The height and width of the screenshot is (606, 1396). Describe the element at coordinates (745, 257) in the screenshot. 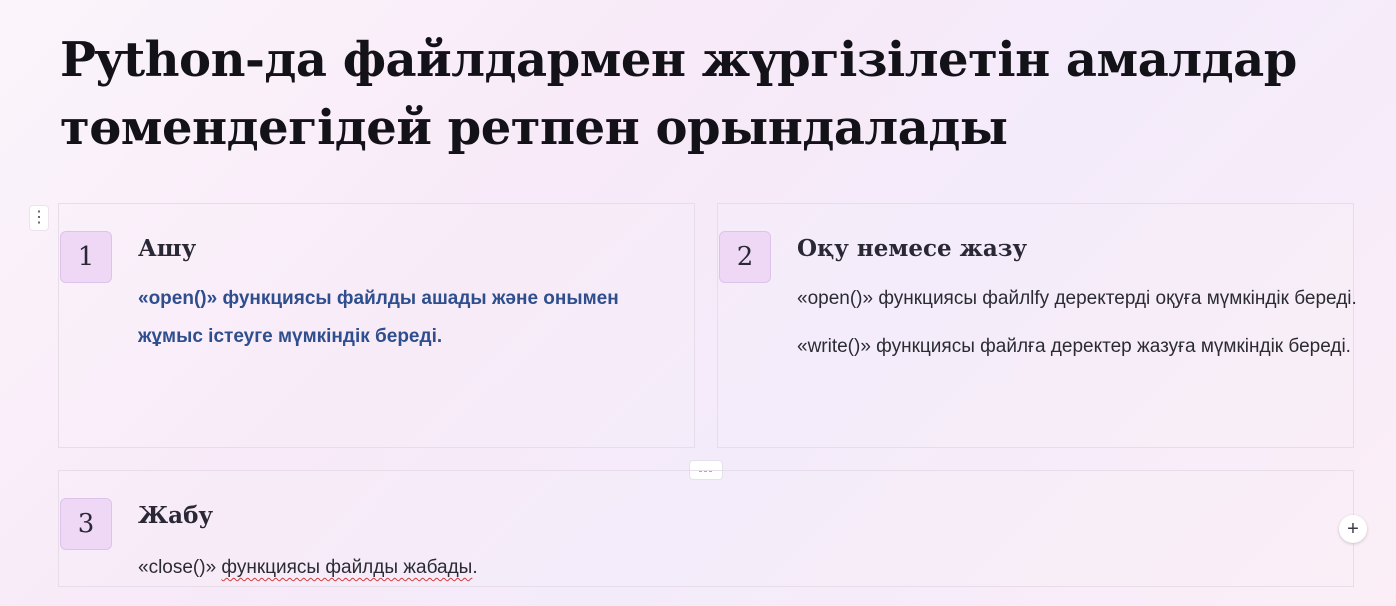

I see `step-number-badge: 2` at that location.